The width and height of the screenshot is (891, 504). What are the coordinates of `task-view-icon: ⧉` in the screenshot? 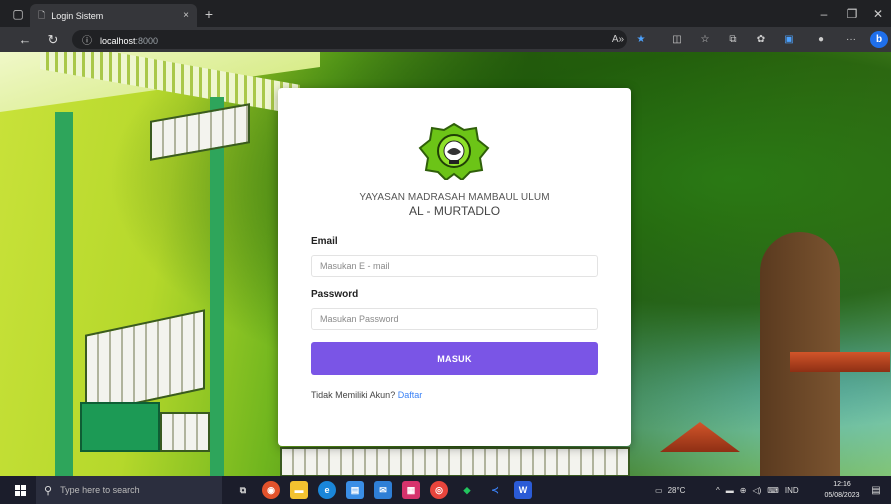 It's located at (243, 490).